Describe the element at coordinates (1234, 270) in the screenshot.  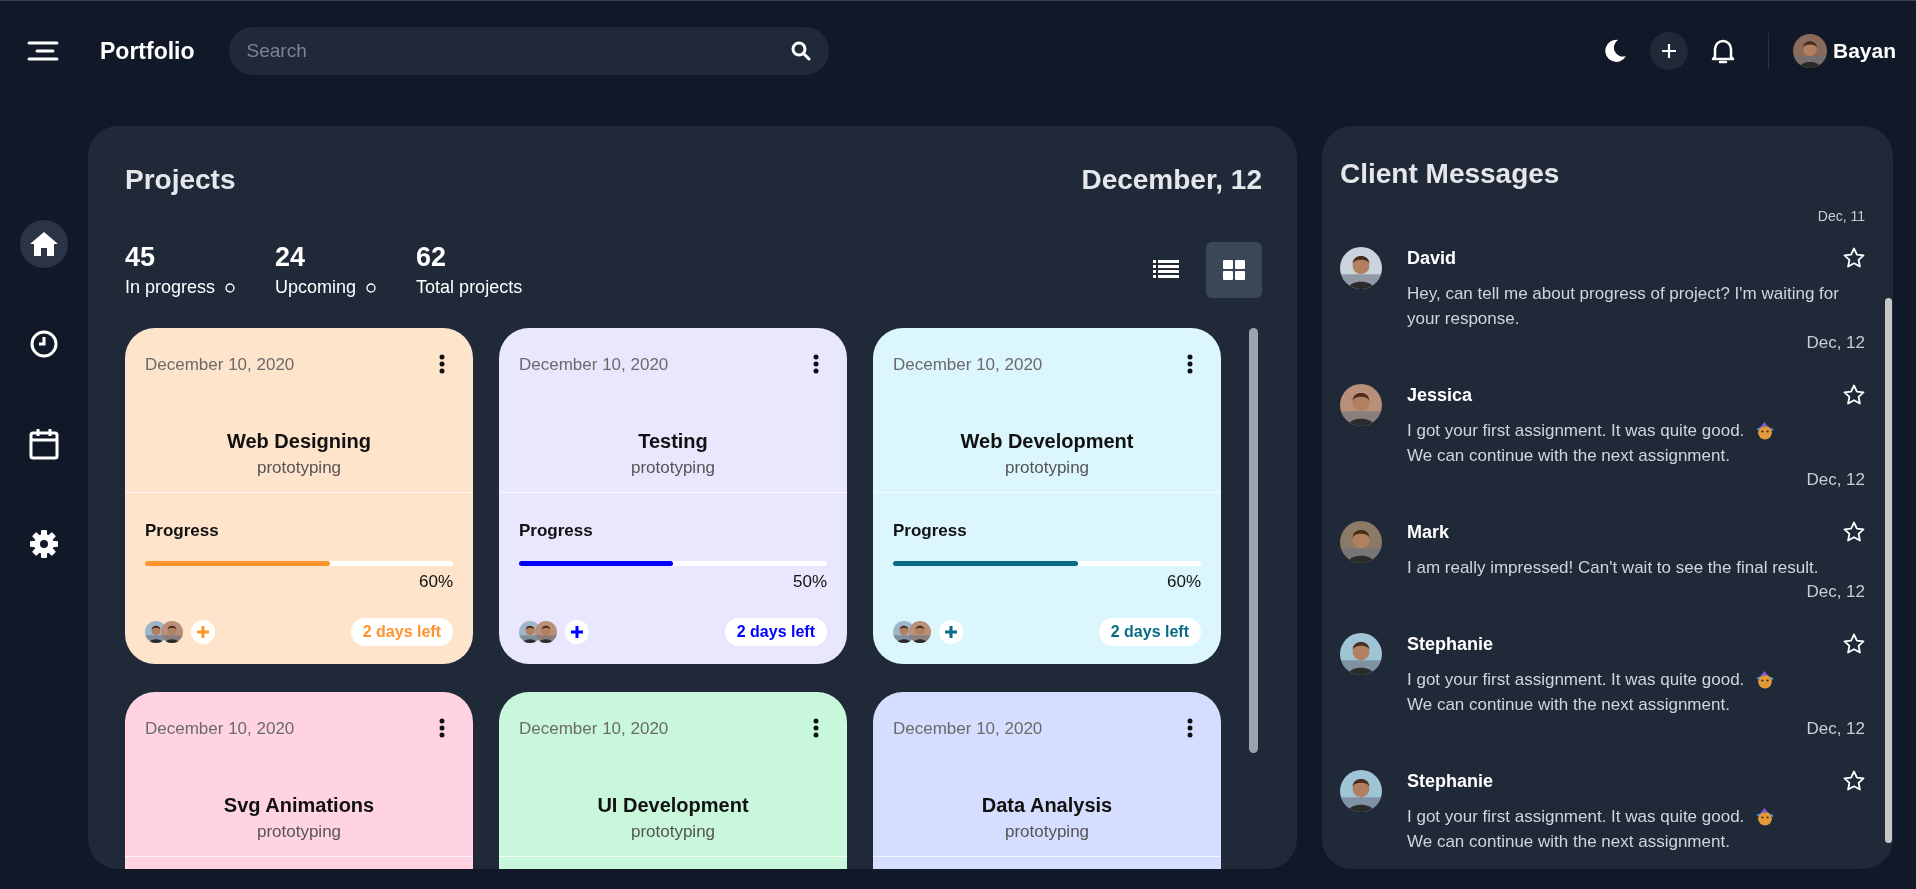
I see `view-toggle` at that location.